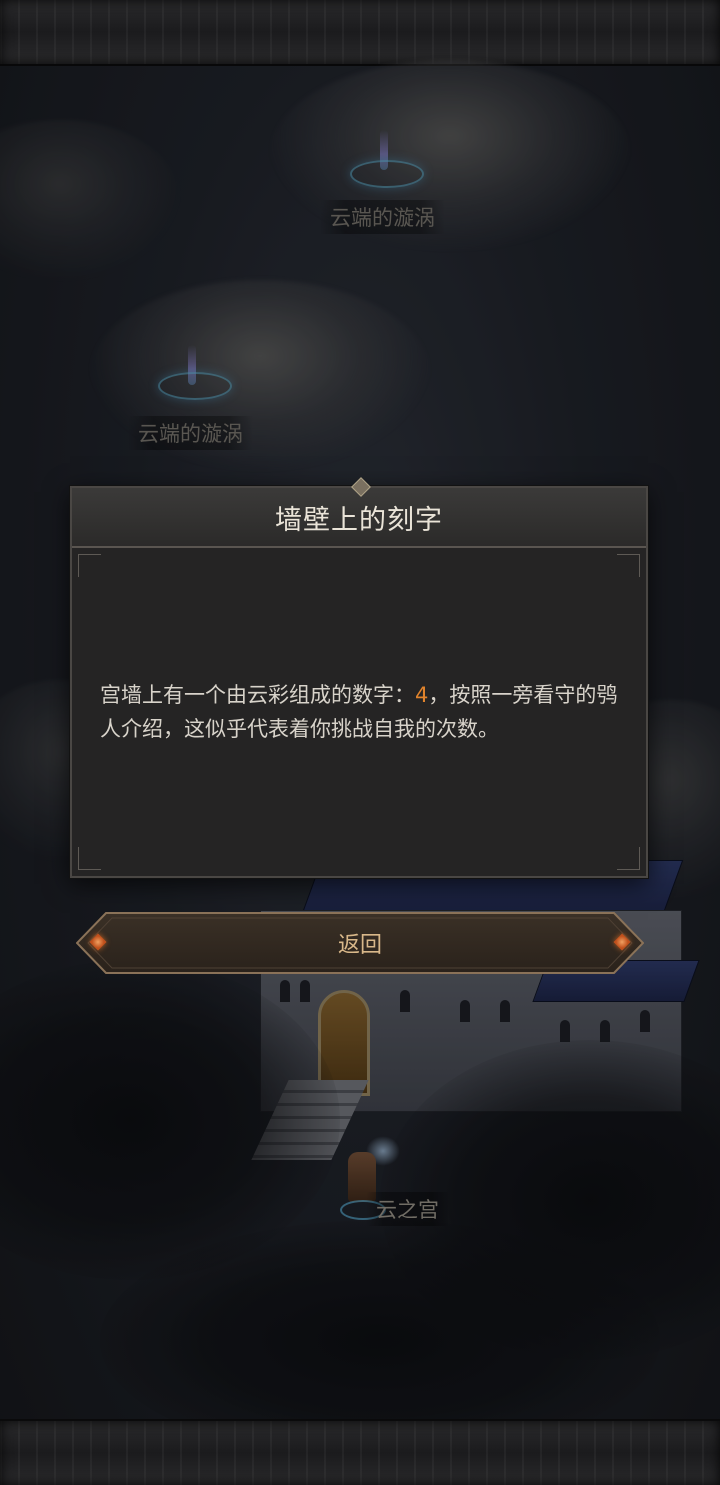  What do you see at coordinates (360, 33) in the screenshot?
I see `top-ornate-frame` at bounding box center [360, 33].